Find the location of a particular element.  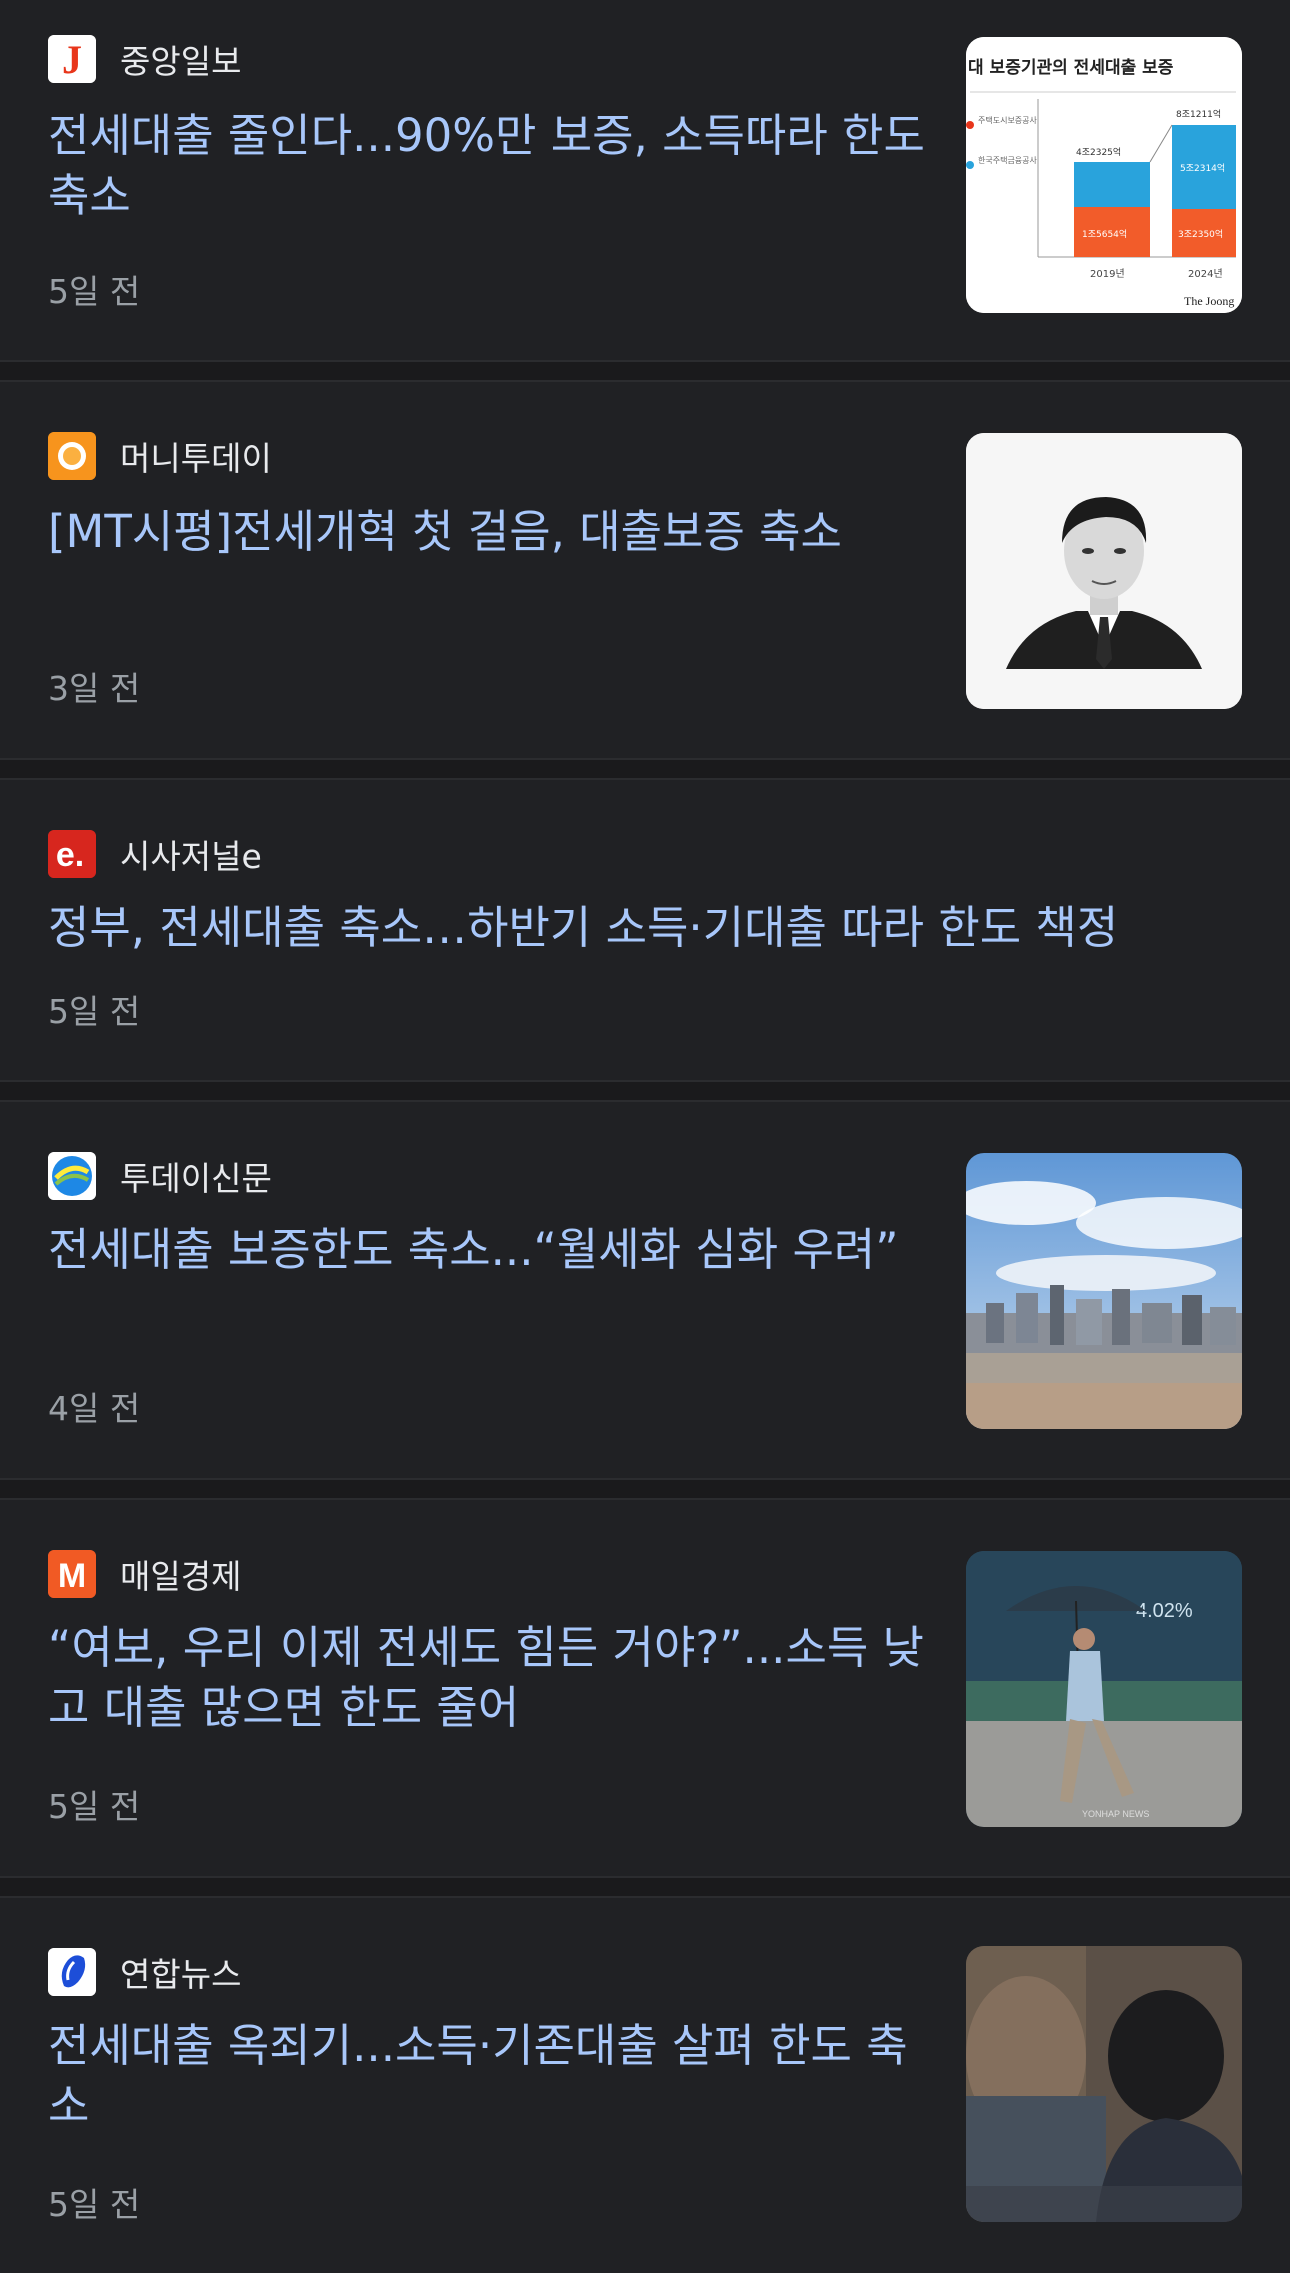

yonhap-logo-icon is located at coordinates (72, 1972).